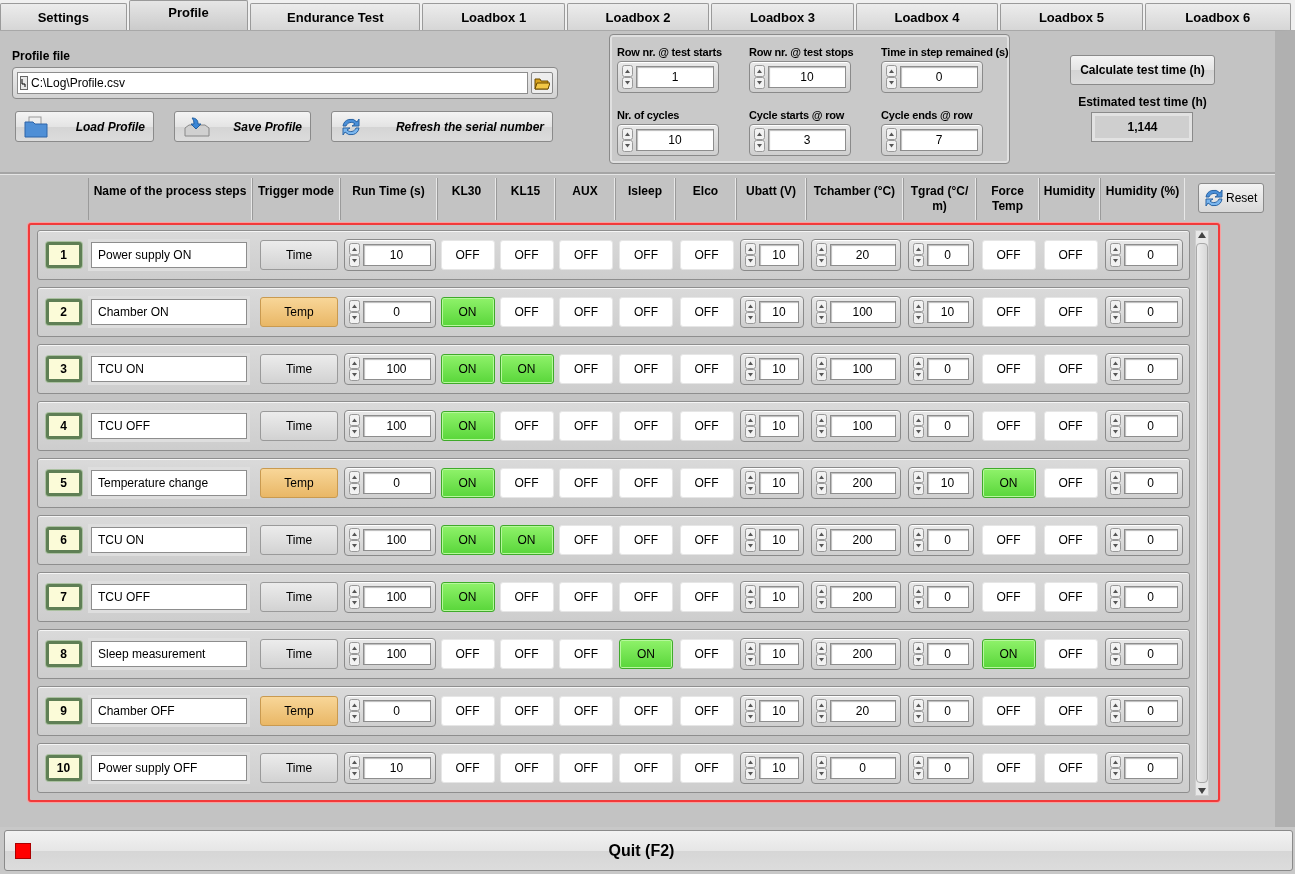 The image size is (1295, 874). I want to click on tab: Loadbox 2, so click(638, 16).